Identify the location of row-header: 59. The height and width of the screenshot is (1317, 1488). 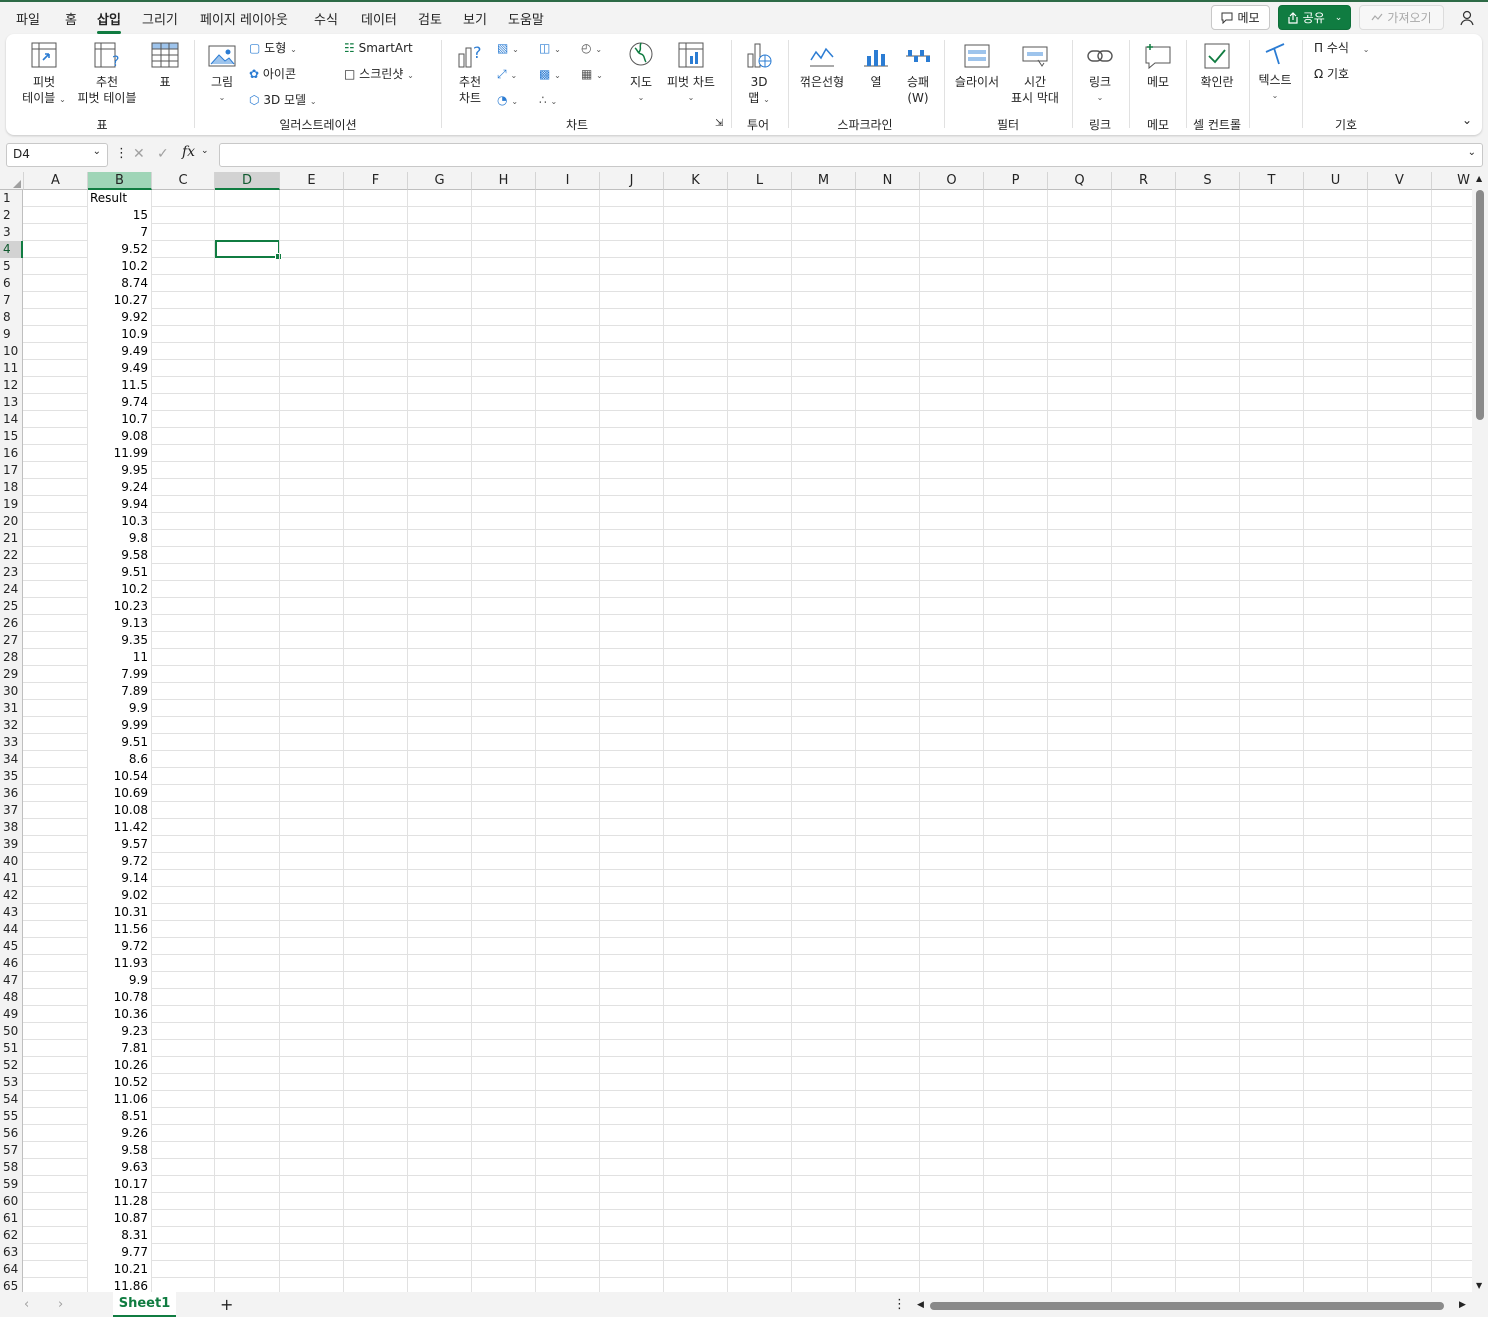
(11, 1184).